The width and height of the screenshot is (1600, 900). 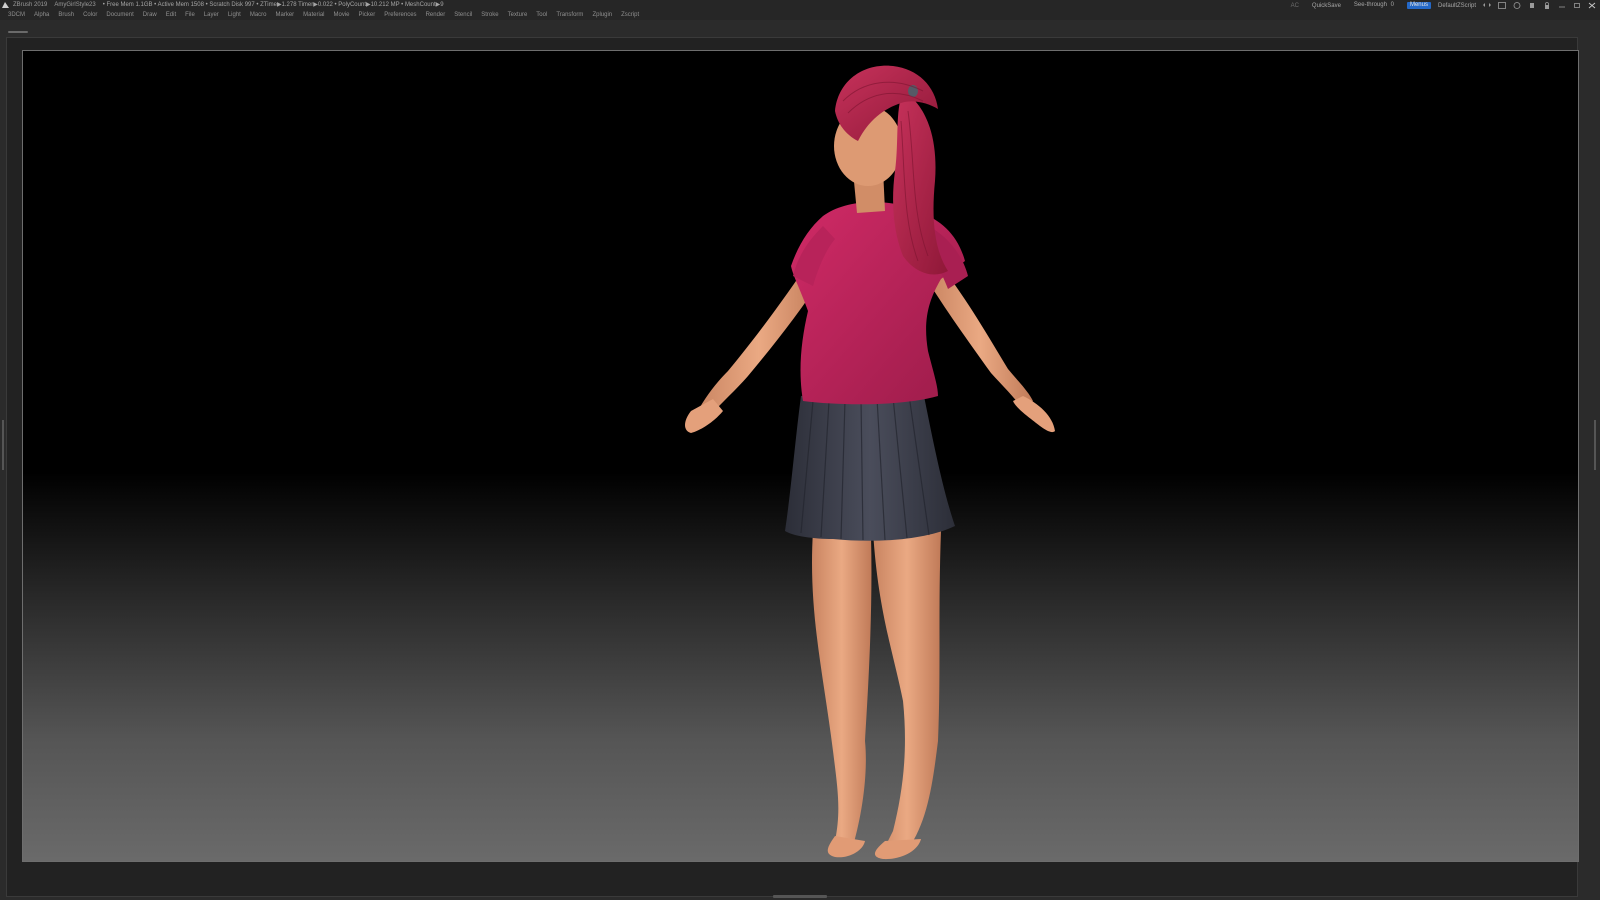 What do you see at coordinates (16, 15) in the screenshot?
I see `menu-3dcm: 3DCM` at bounding box center [16, 15].